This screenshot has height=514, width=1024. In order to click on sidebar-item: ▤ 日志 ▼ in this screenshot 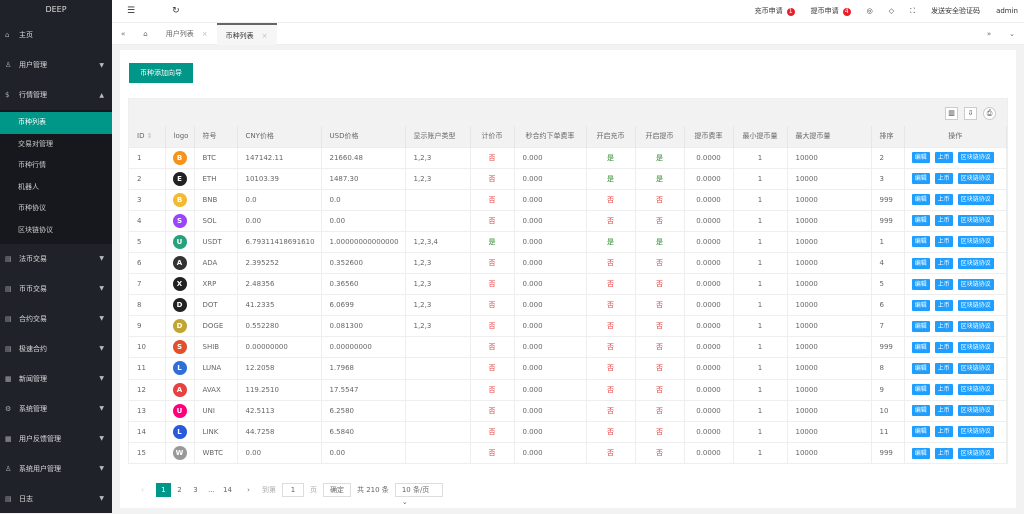, I will do `click(56, 499)`.